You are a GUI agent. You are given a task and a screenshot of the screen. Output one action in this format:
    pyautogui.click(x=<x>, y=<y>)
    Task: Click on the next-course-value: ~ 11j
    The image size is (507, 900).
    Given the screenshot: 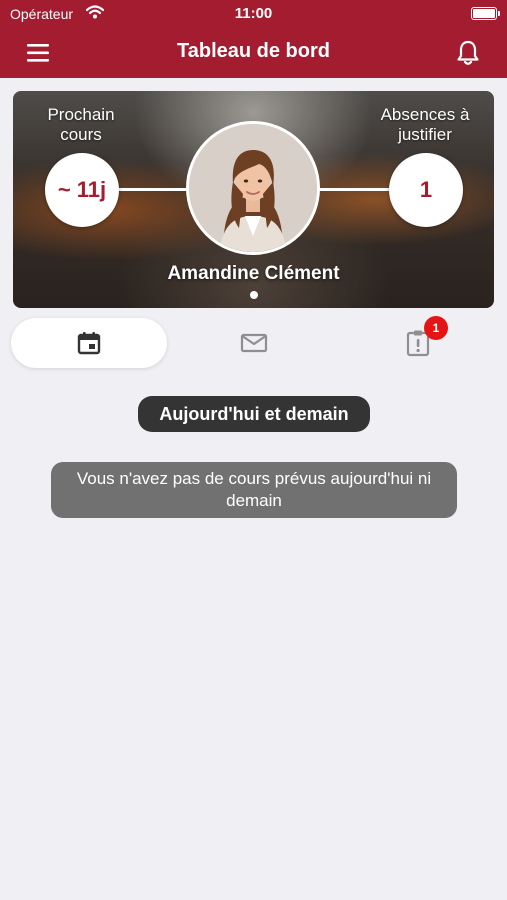 What is the action you would take?
    pyautogui.click(x=82, y=190)
    